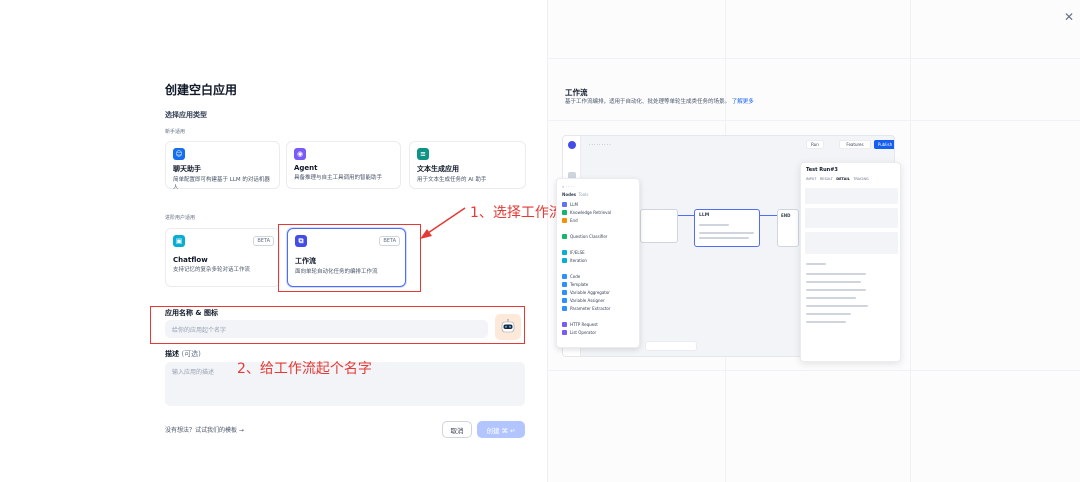 The height and width of the screenshot is (482, 1080). I want to click on dialog-title: 创建空白应用, so click(201, 90).